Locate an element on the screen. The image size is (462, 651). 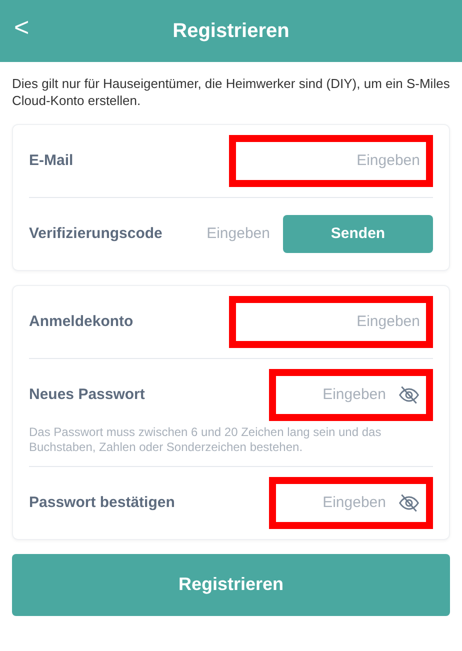
field-label: Passwort bestätigen is located at coordinates (102, 503).